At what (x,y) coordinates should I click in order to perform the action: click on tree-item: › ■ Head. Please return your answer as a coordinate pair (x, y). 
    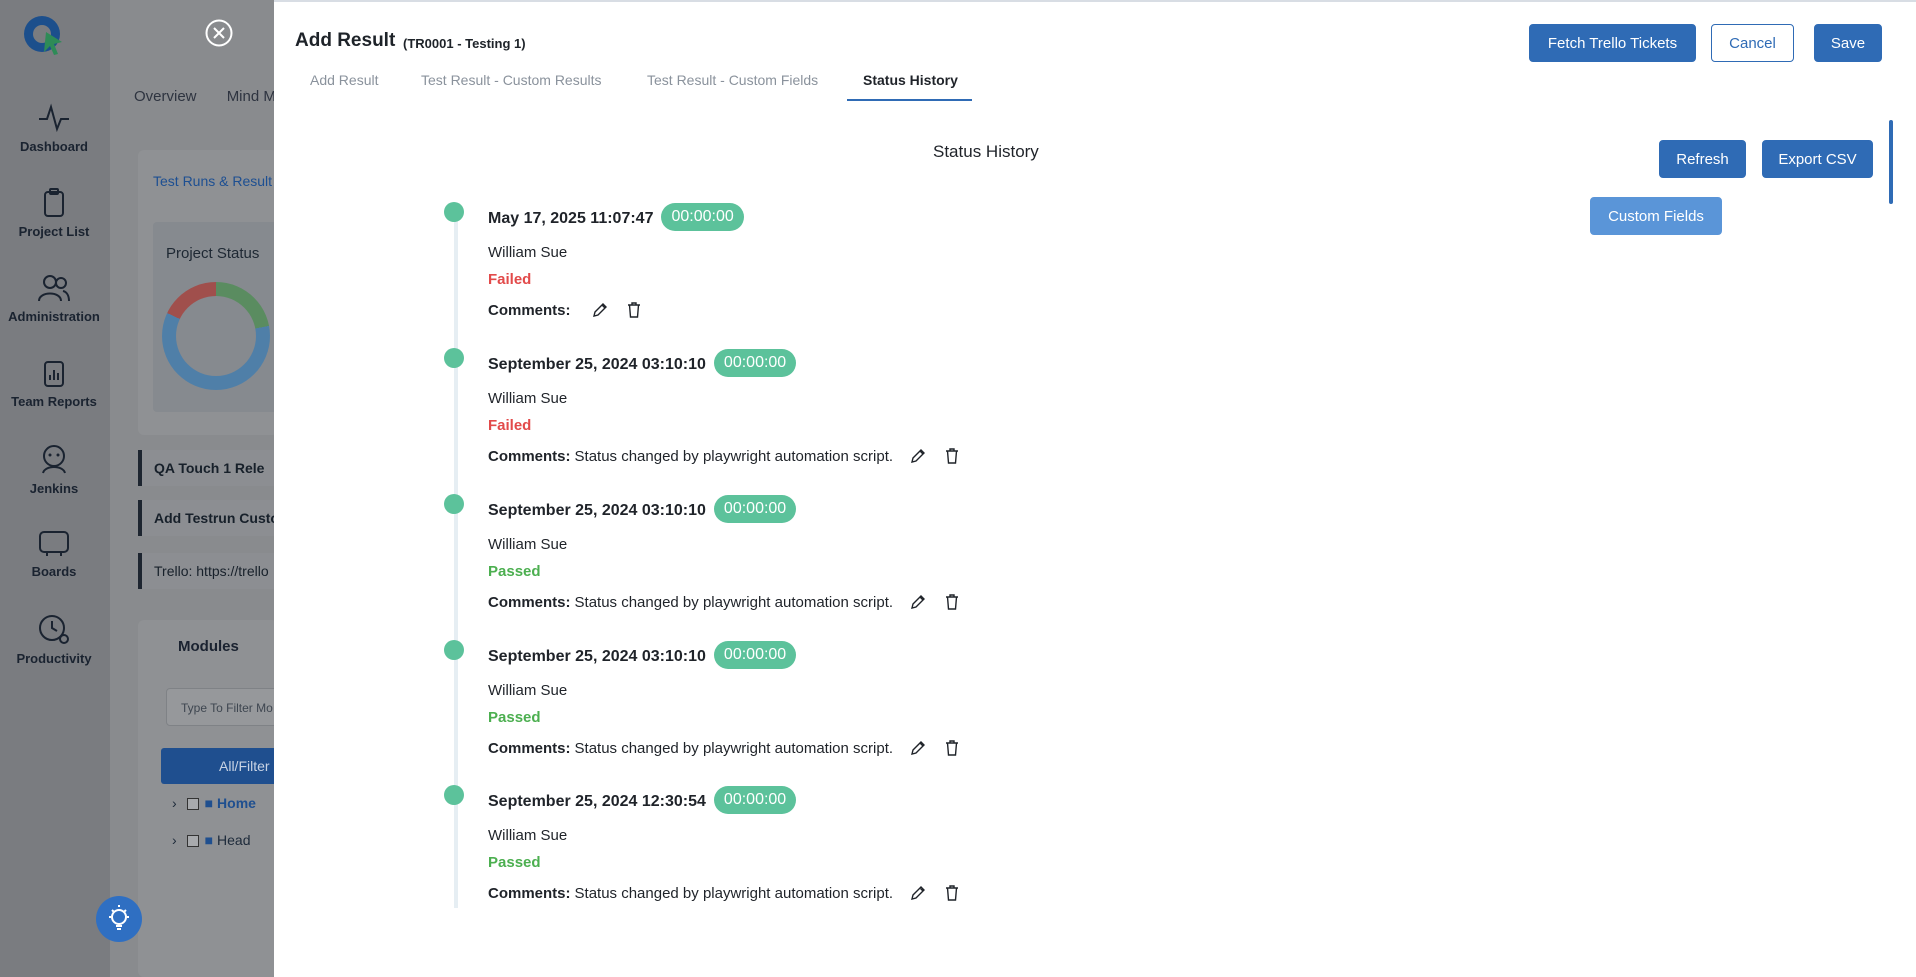
    Looking at the image, I should click on (211, 840).